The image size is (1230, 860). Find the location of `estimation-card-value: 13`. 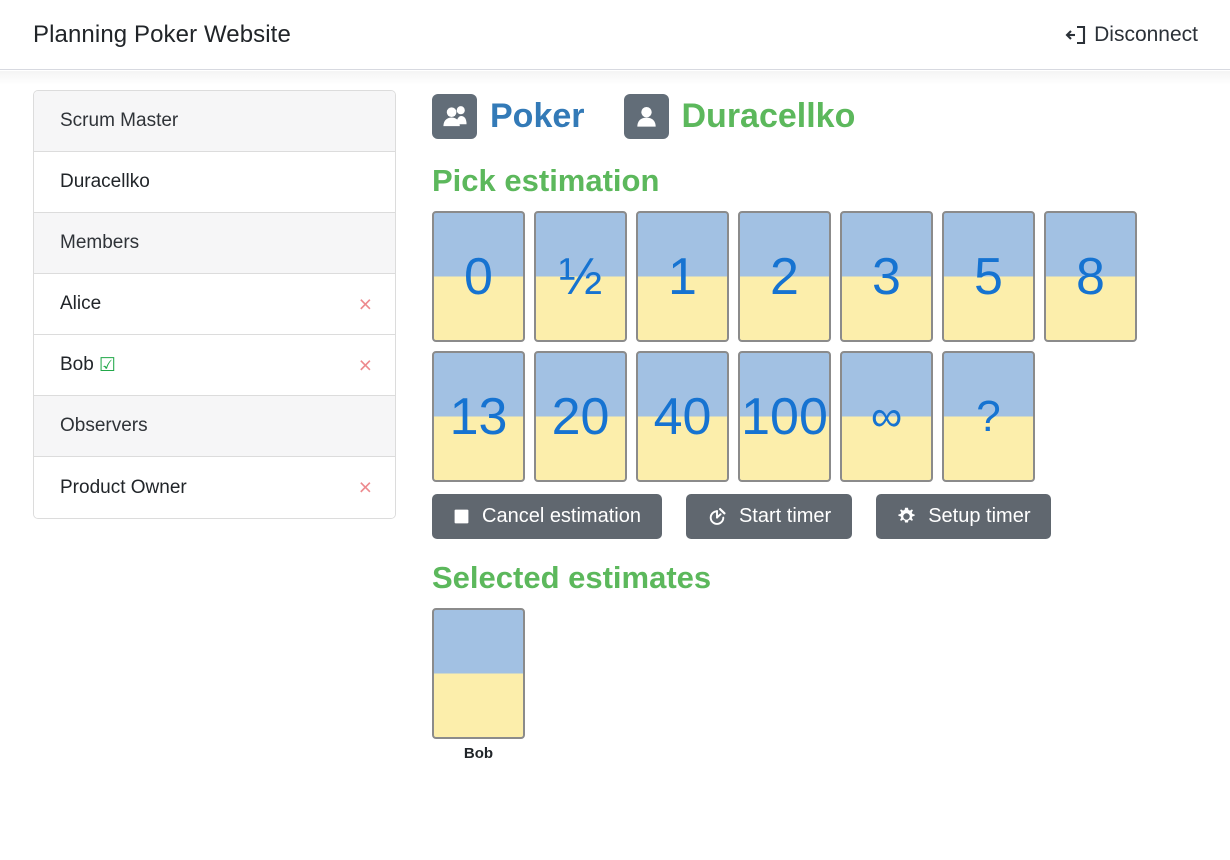

estimation-card-value: 13 is located at coordinates (478, 416).